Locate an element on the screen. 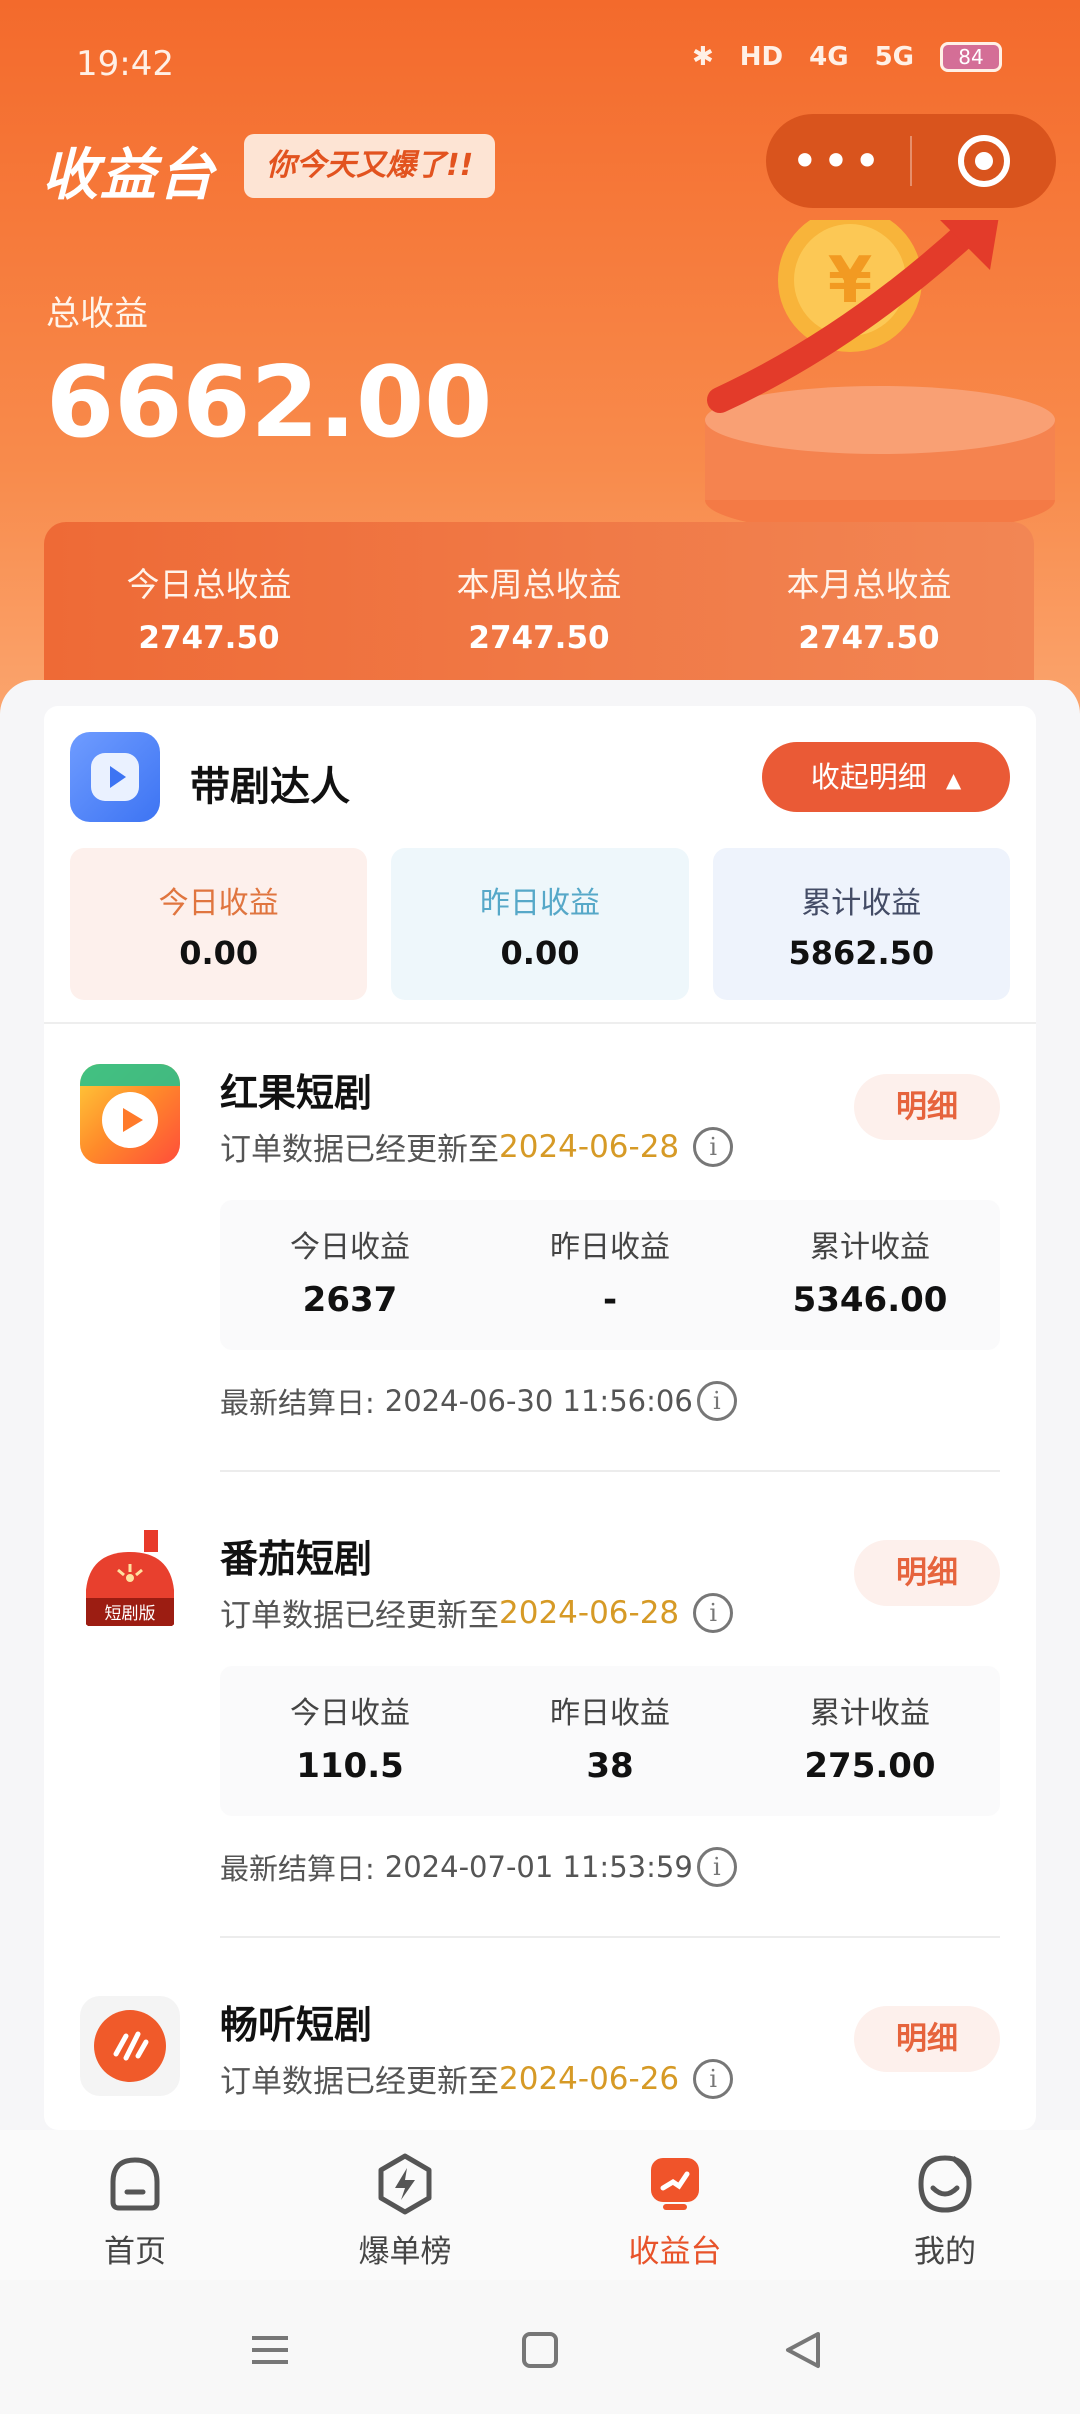 The image size is (1080, 2414). tab-earnings: 收益台 is located at coordinates (675, 2205).